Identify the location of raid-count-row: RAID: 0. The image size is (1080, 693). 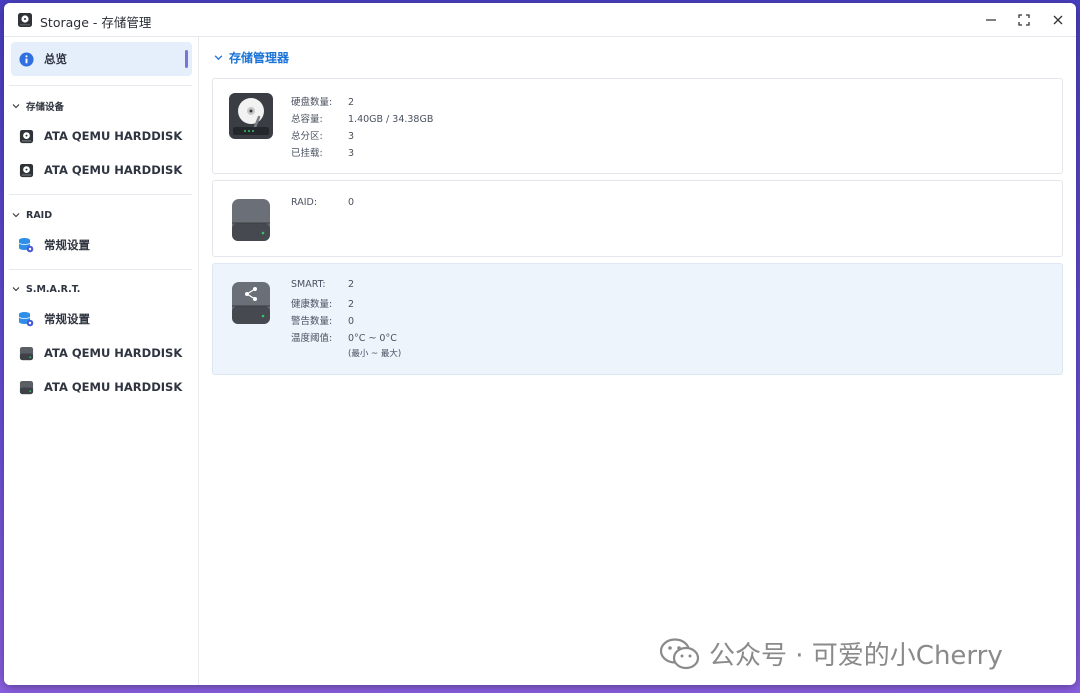
(323, 202).